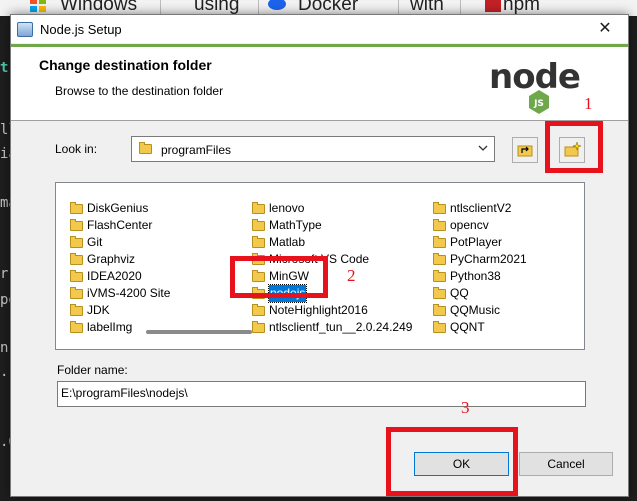  I want to click on cancel-button: Cancel, so click(566, 464).